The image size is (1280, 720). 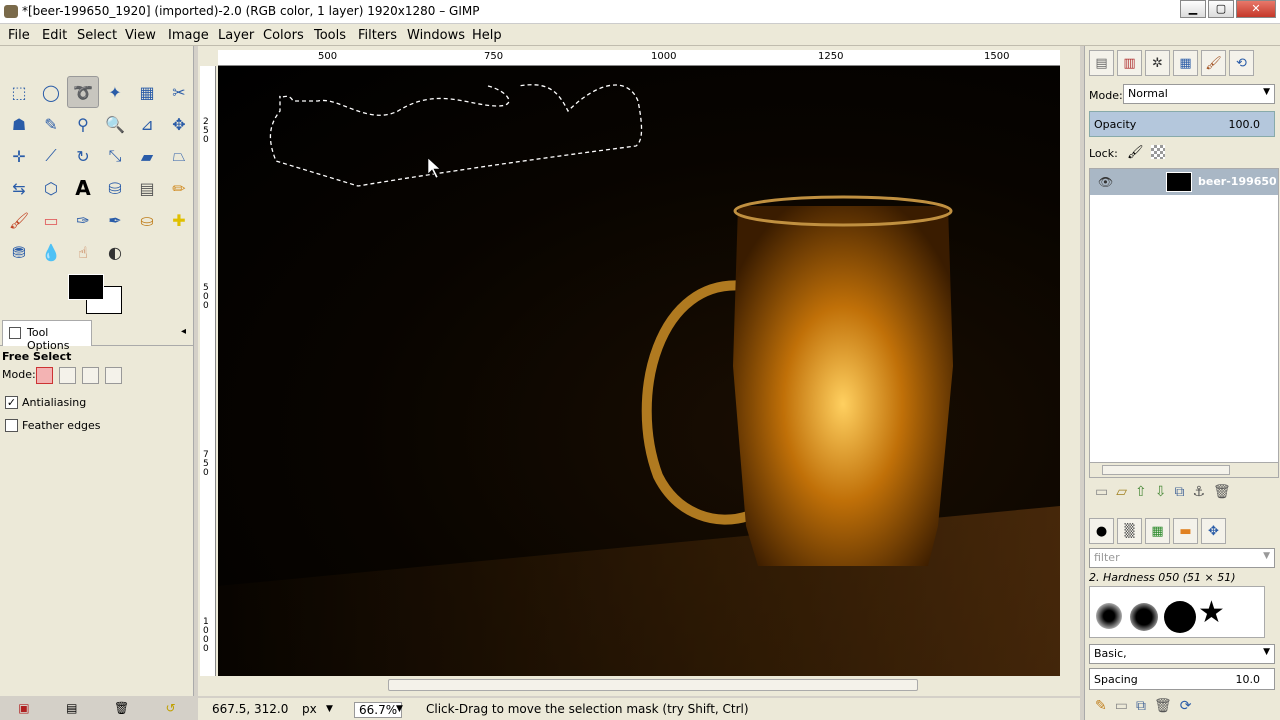 What do you see at coordinates (97, 35) in the screenshot?
I see `menu-select: Select` at bounding box center [97, 35].